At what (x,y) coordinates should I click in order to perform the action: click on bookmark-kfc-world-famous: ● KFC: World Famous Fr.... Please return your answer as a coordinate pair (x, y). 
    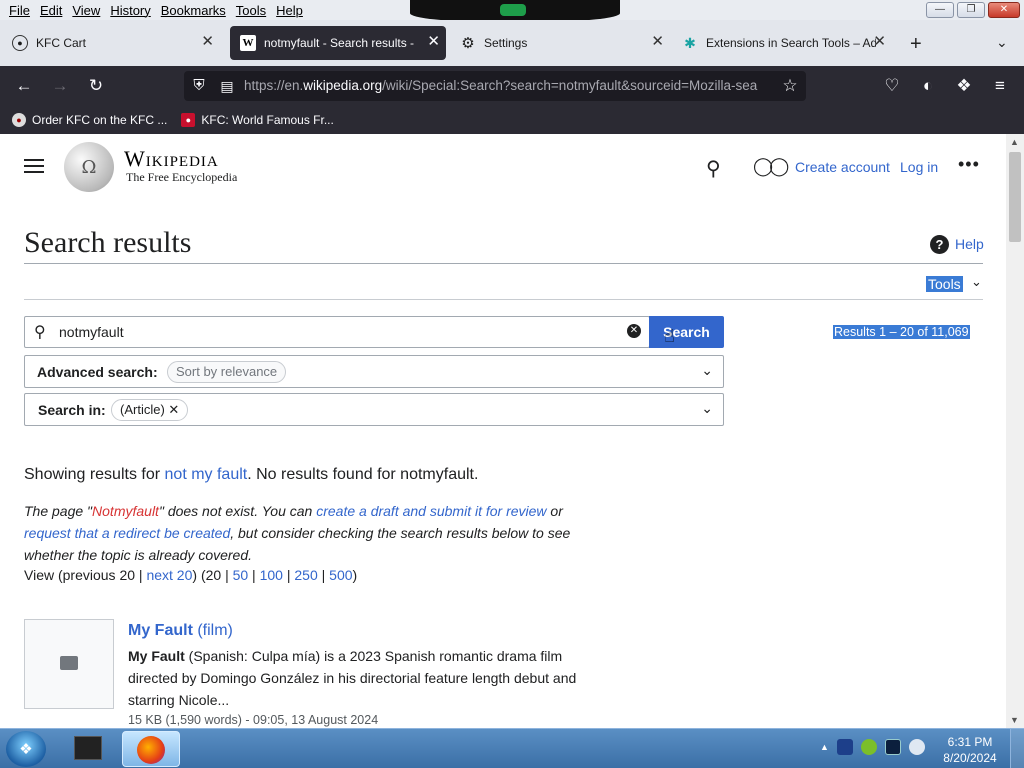
    Looking at the image, I should click on (257, 120).